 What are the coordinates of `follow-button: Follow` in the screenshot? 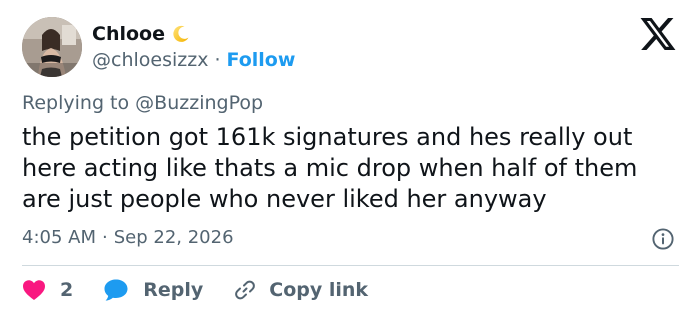 It's located at (261, 60).